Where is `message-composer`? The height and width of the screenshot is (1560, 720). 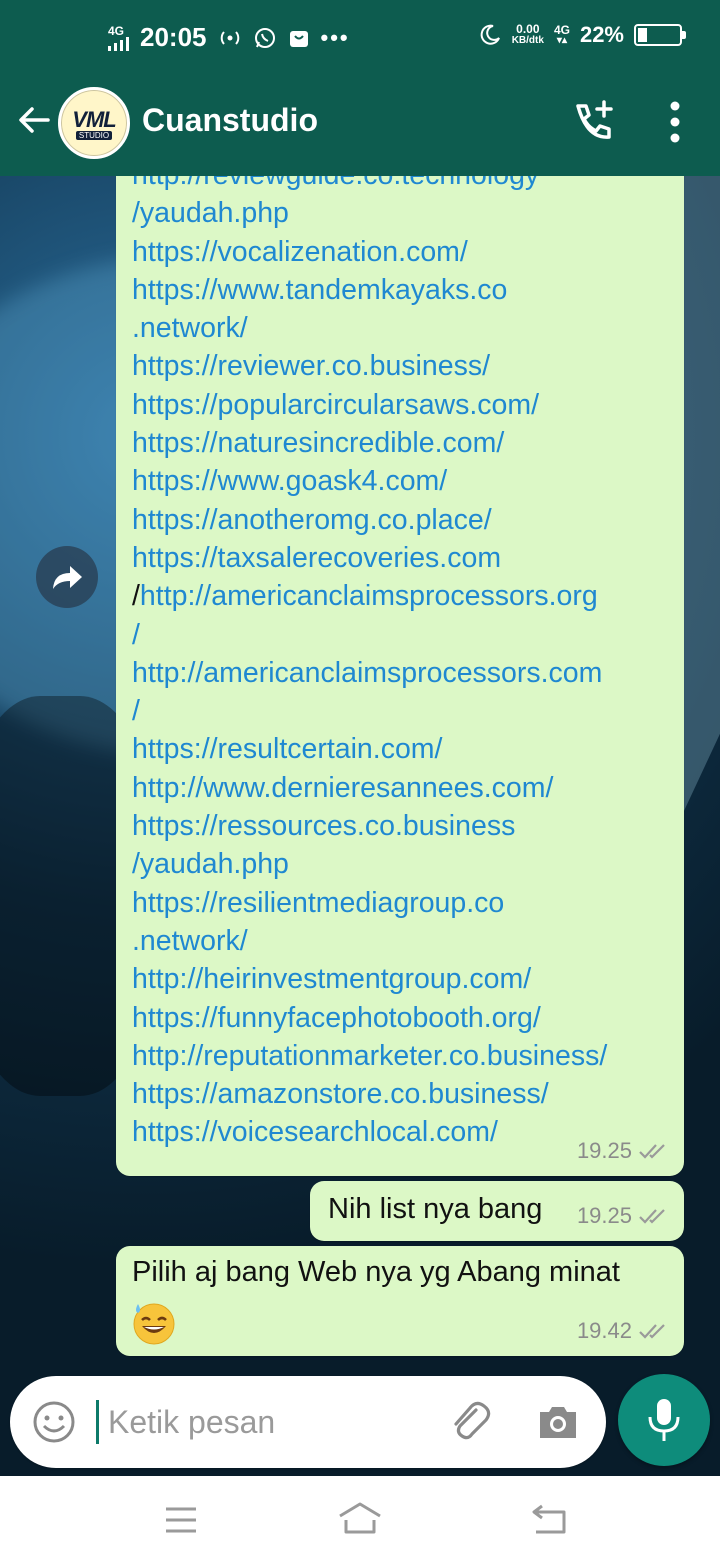
message-composer is located at coordinates (308, 1422).